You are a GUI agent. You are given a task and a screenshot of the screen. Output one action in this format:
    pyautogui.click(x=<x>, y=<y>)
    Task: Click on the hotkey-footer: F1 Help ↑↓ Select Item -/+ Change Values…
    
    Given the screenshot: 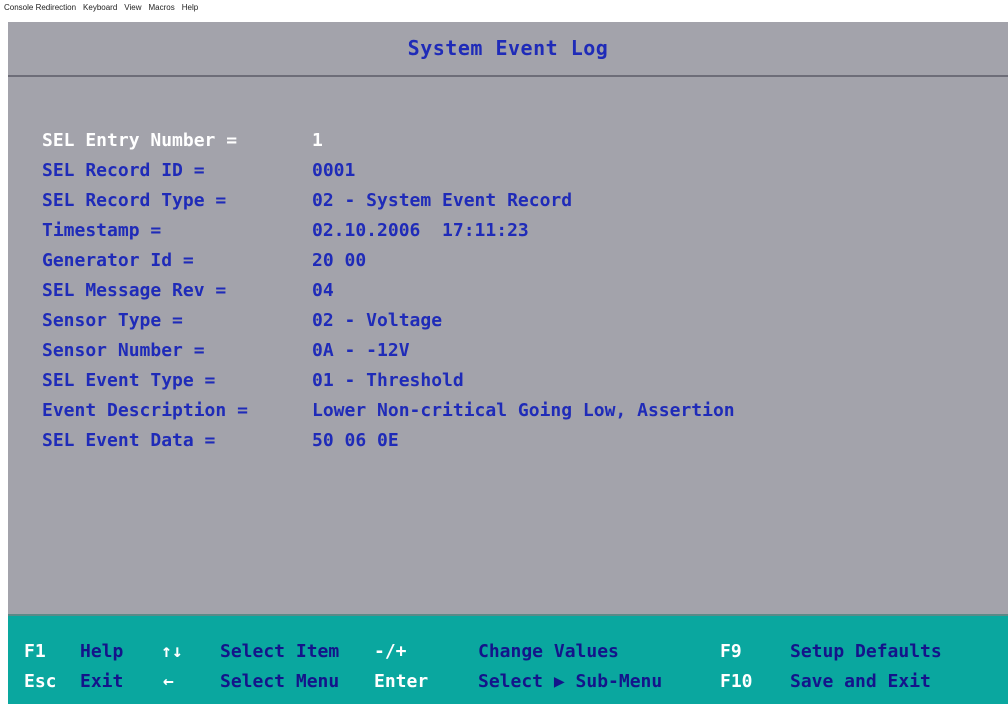 What is the action you would take?
    pyautogui.click(x=508, y=659)
    